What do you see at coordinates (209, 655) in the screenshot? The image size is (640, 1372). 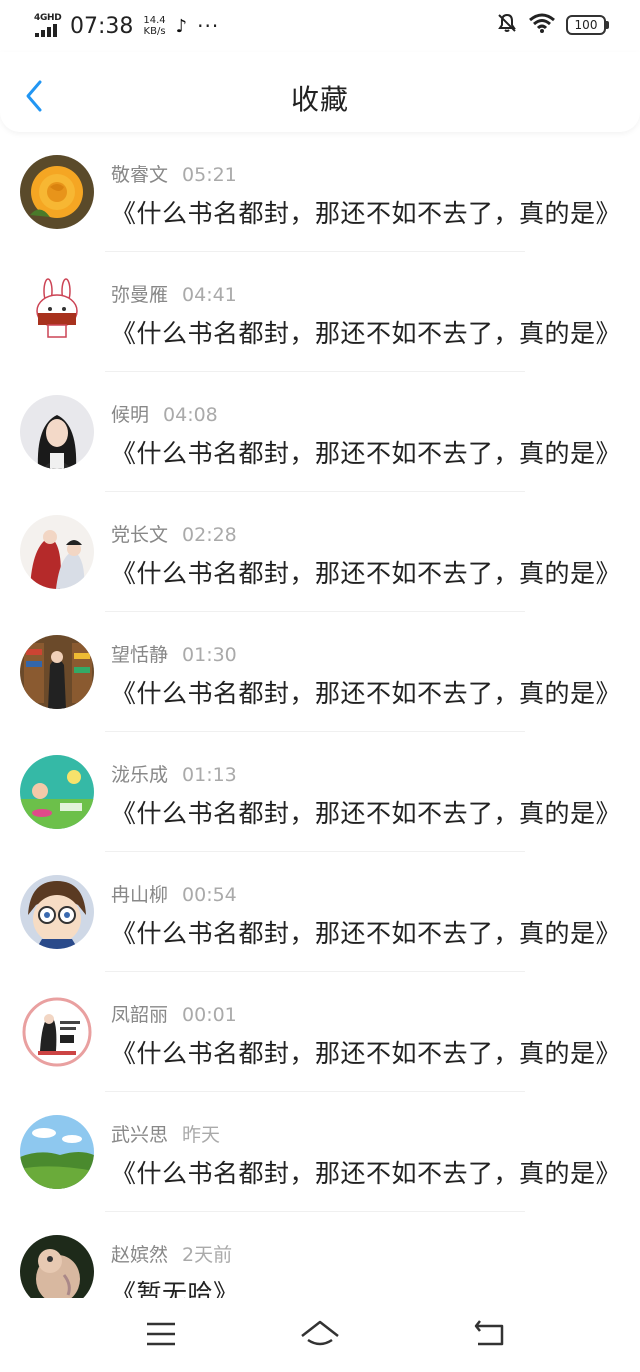 I see `item-time: 01:30` at bounding box center [209, 655].